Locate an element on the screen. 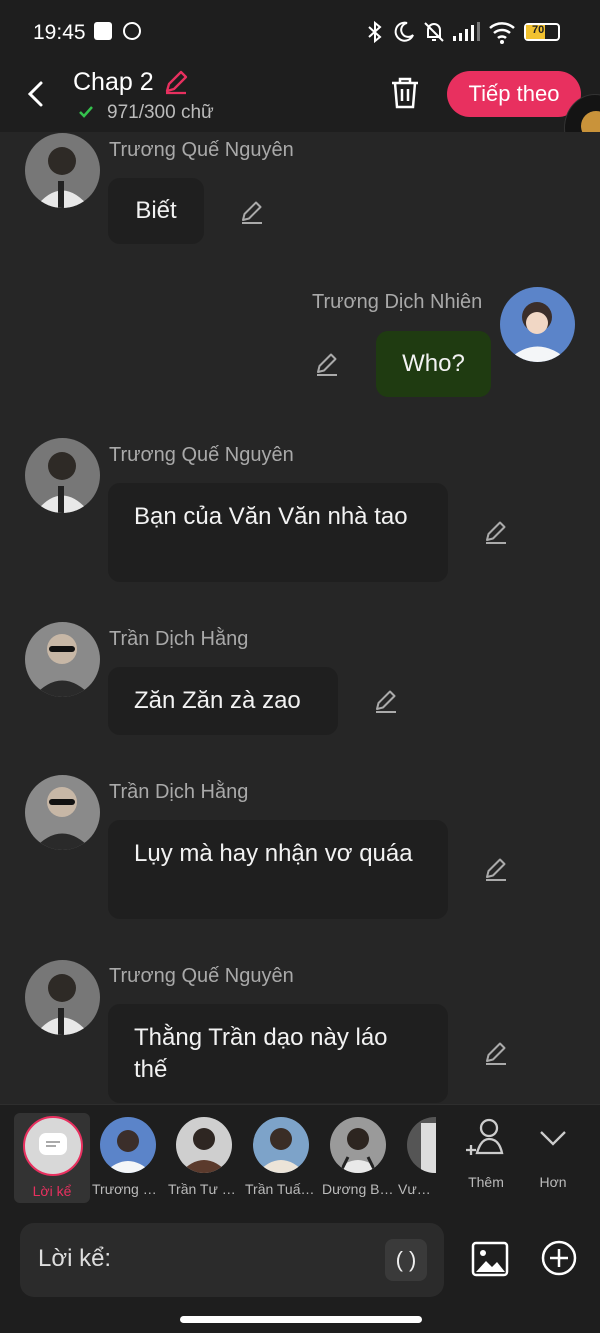  aperture-icon is located at coordinates (132, 31).